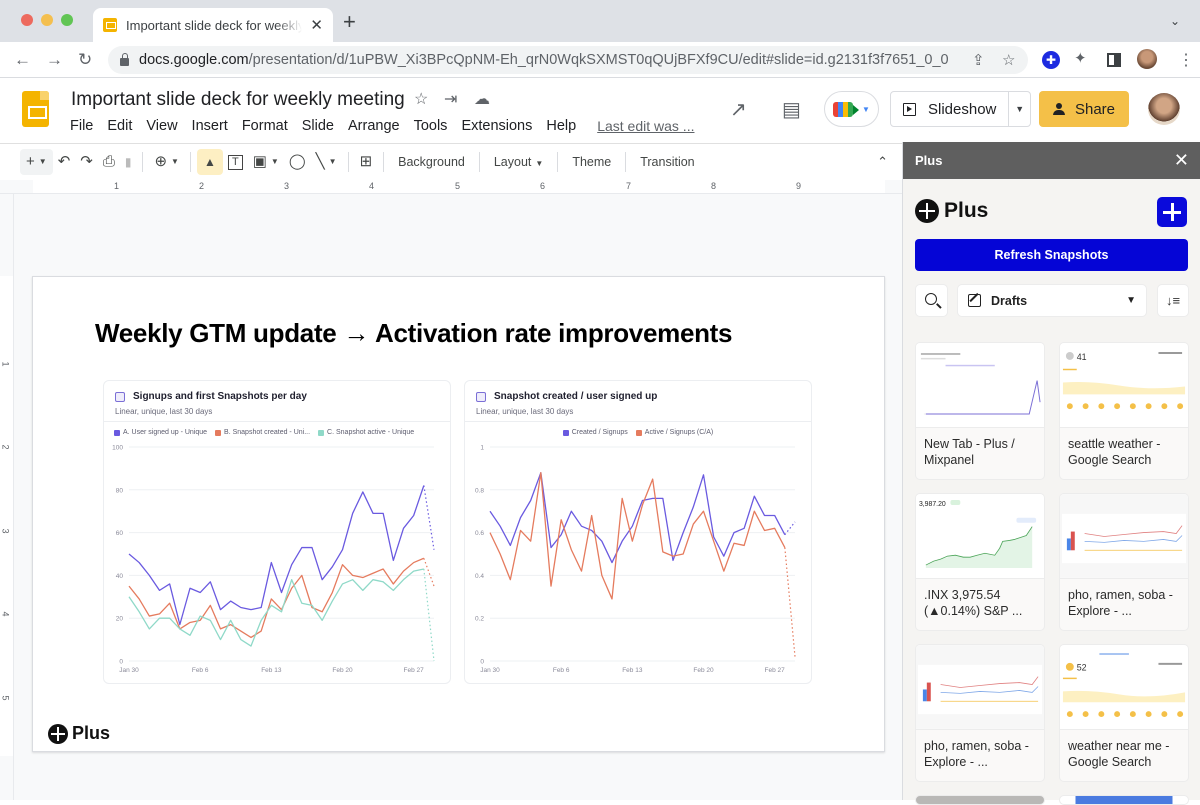 The image size is (1200, 805). What do you see at coordinates (117, 448) in the screenshot?
I see `y-tick-label: 100` at bounding box center [117, 448].